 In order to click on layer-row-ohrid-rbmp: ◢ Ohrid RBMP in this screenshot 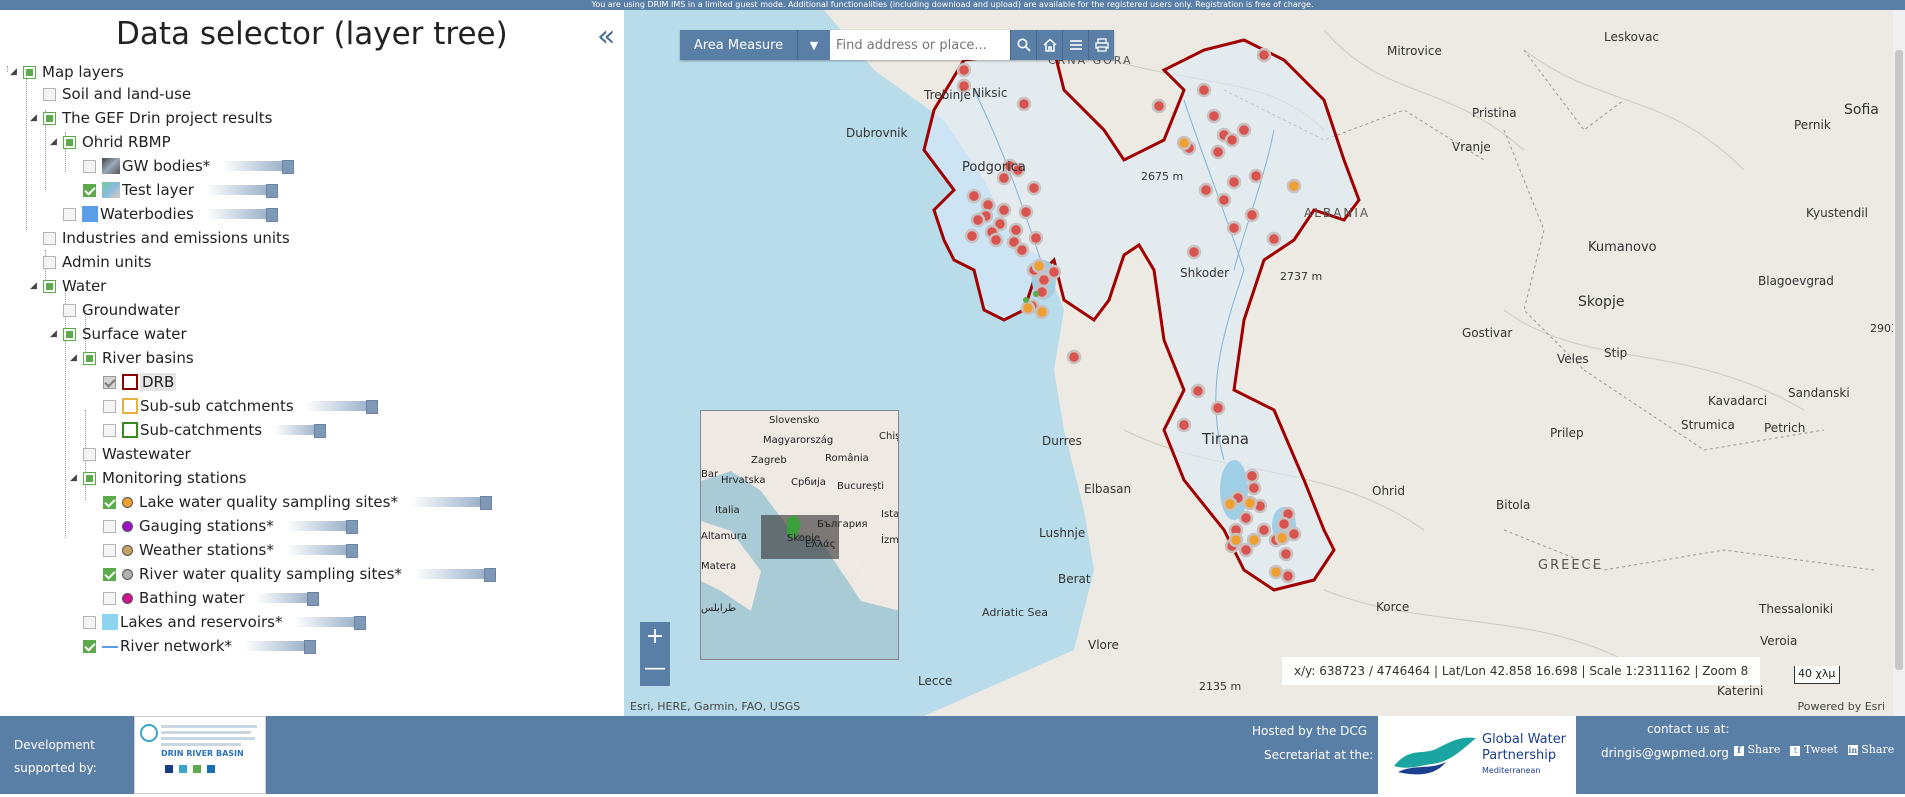, I will do `click(110, 142)`.